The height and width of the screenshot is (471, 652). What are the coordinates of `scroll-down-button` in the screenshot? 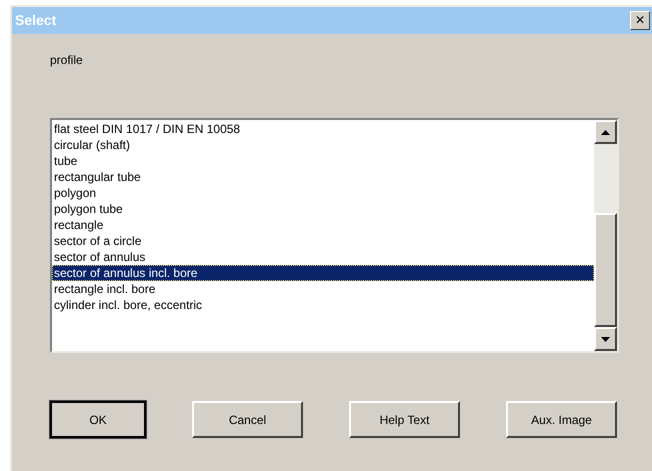 It's located at (605, 339).